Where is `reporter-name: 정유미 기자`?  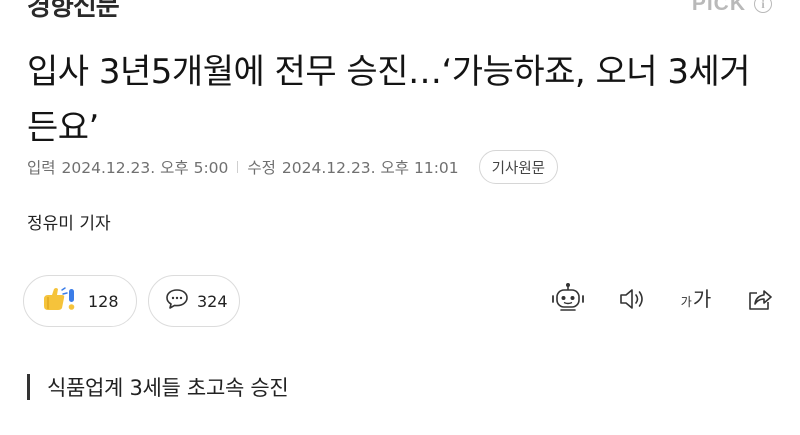
reporter-name: 정유미 기자 is located at coordinates (69, 221).